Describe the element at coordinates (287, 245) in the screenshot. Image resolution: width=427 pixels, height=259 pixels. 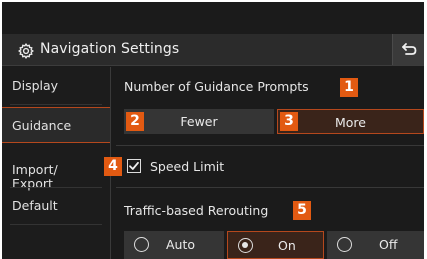
I see `option-label: On` at that location.